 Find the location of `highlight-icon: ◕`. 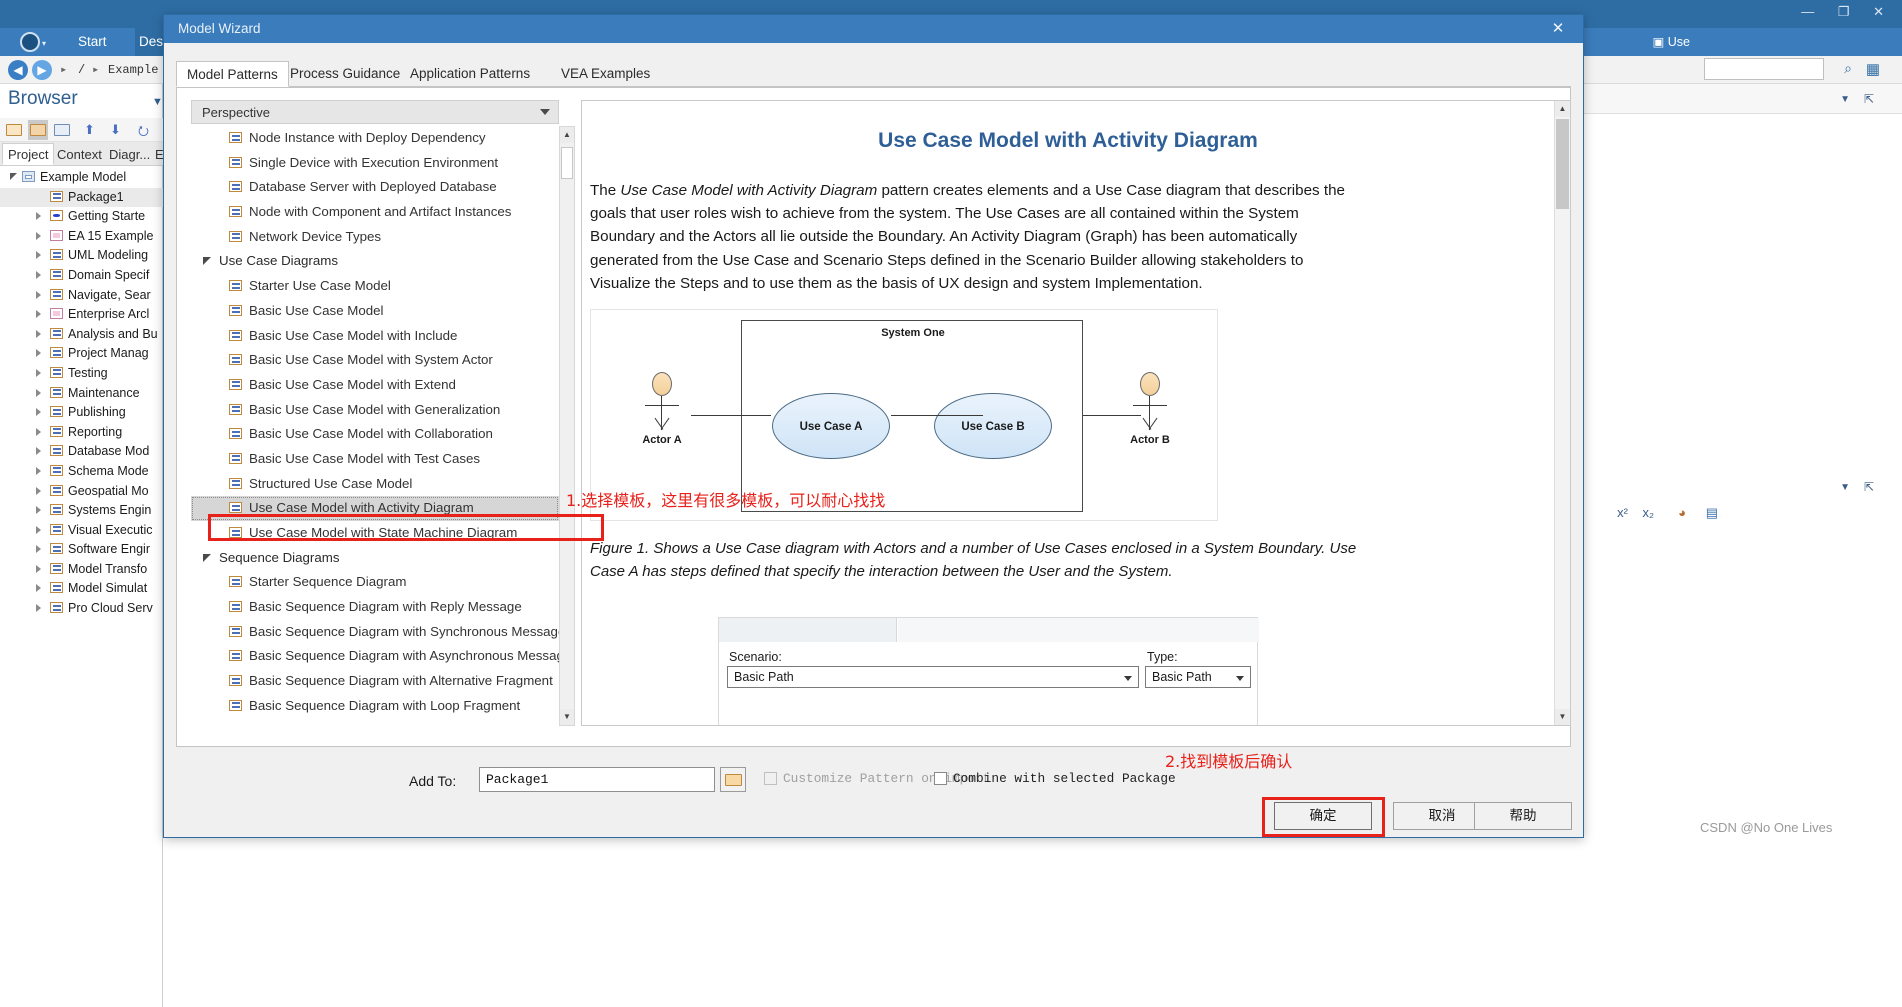

highlight-icon: ◕ is located at coordinates (1682, 512).